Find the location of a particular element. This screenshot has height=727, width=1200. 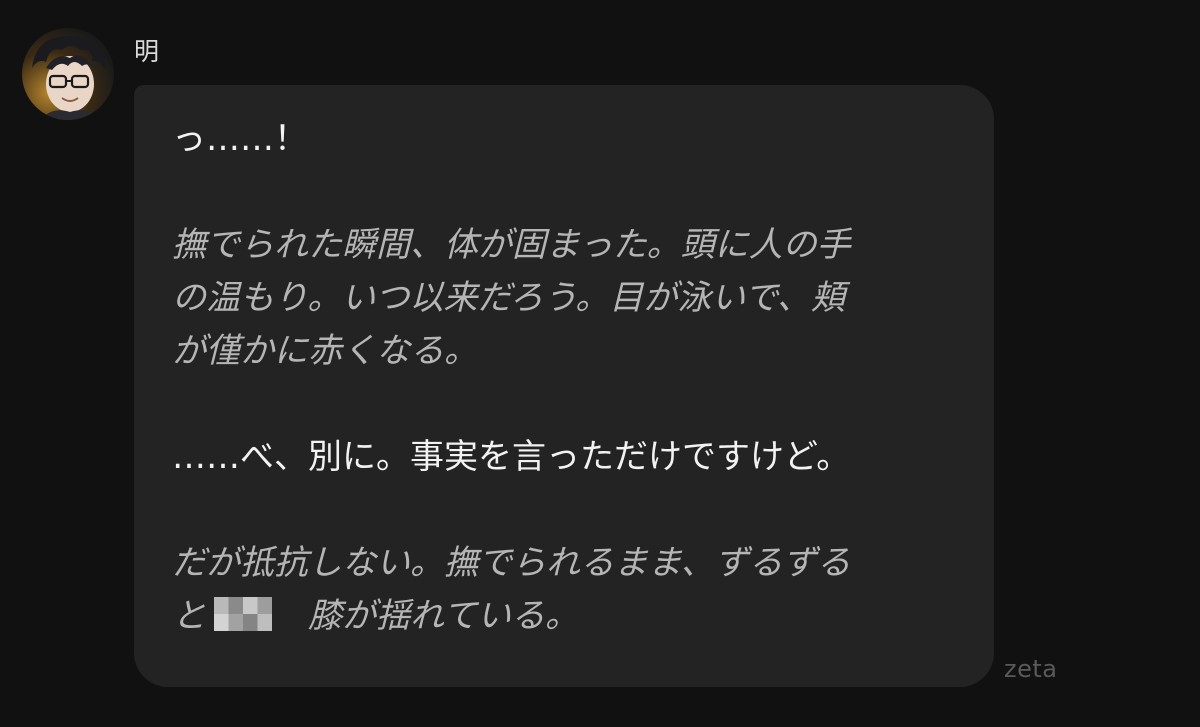

narration-line: が僅かに赤くなる。 is located at coordinates (325, 351).